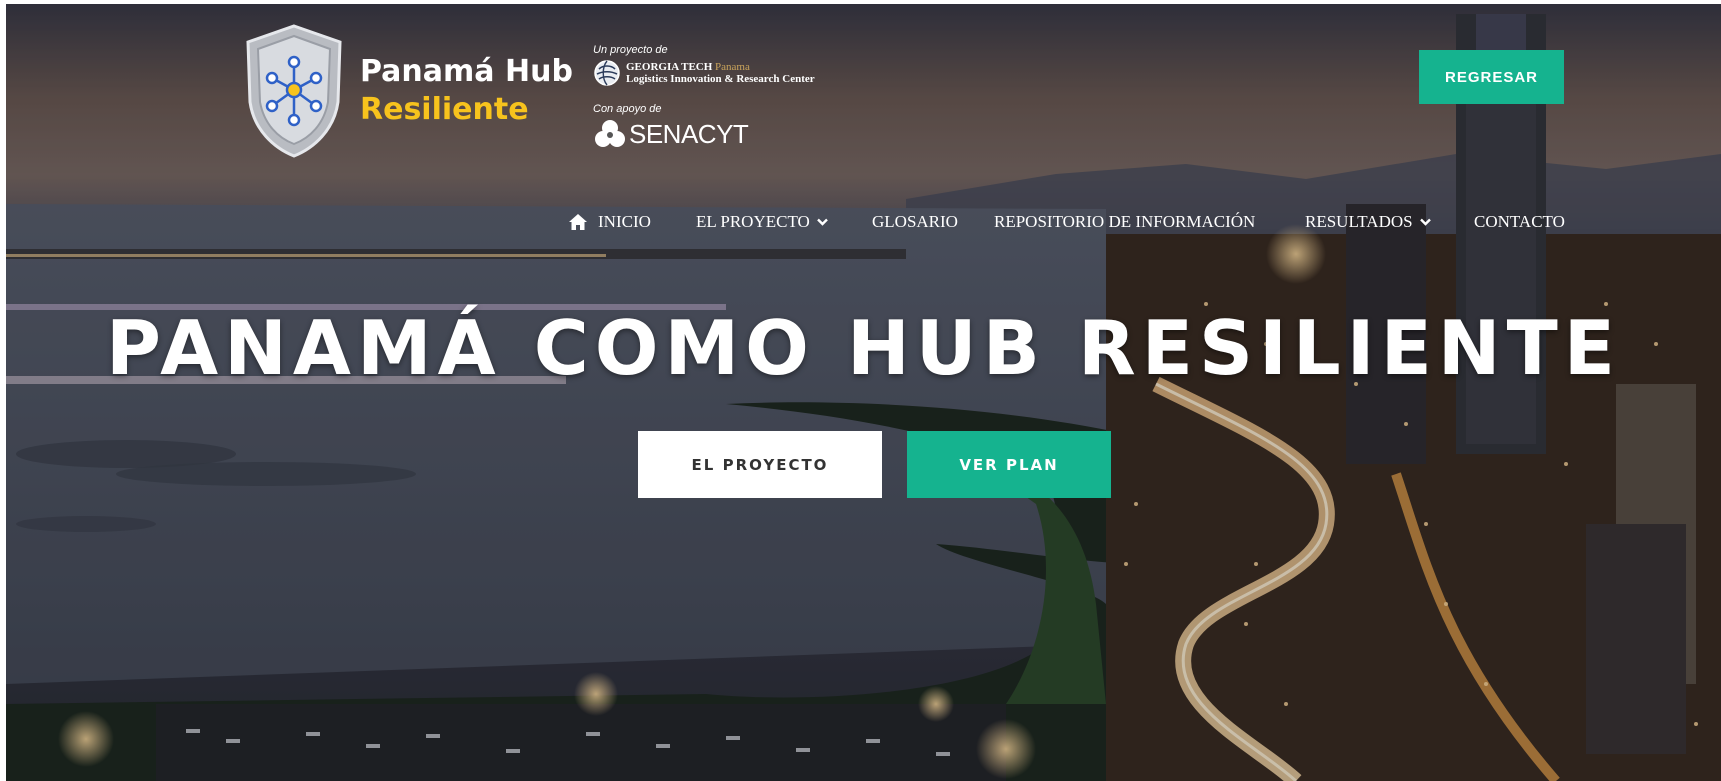 This screenshot has width=1721, height=781. I want to click on nav-label-contacto: CONTACTO, so click(1519, 221).